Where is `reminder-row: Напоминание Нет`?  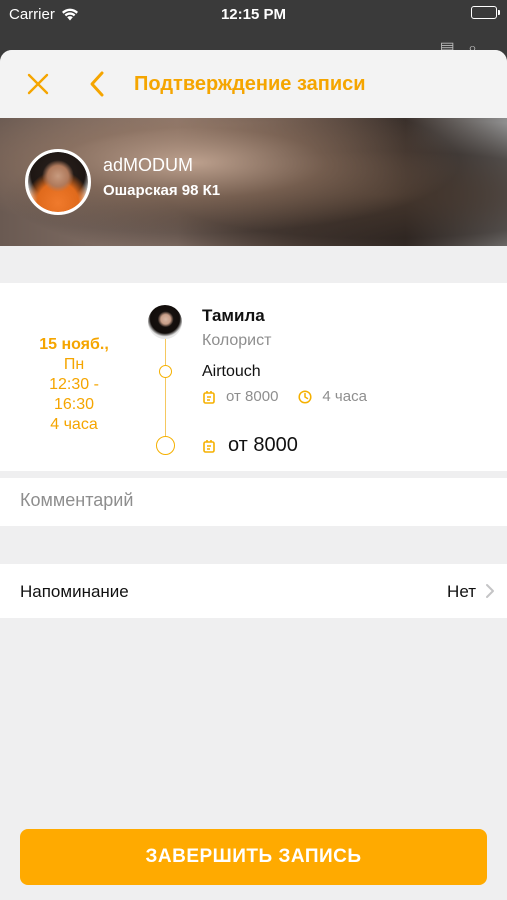
reminder-row: Напоминание Нет is located at coordinates (253, 591).